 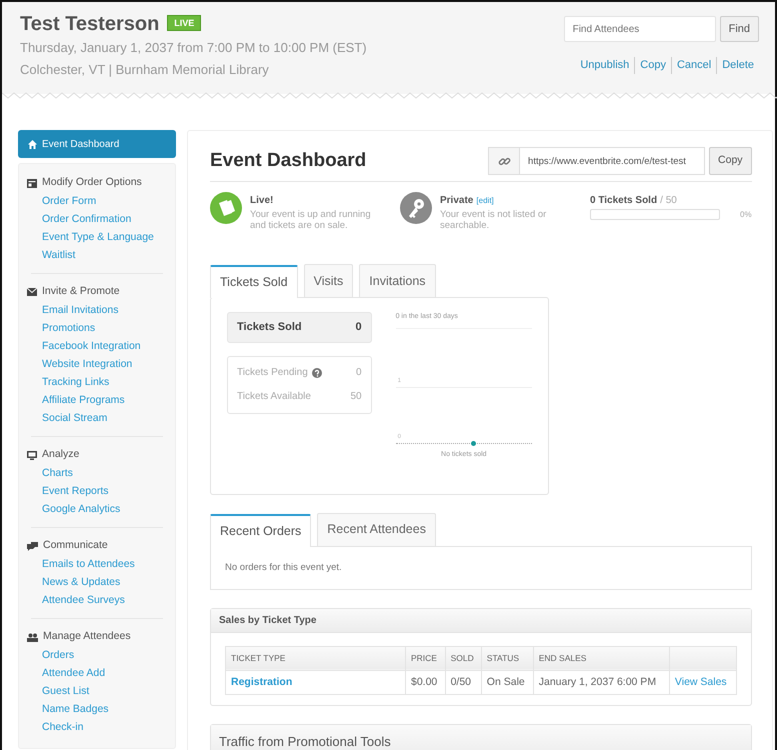 I want to click on live-badge: LIVE, so click(x=184, y=23).